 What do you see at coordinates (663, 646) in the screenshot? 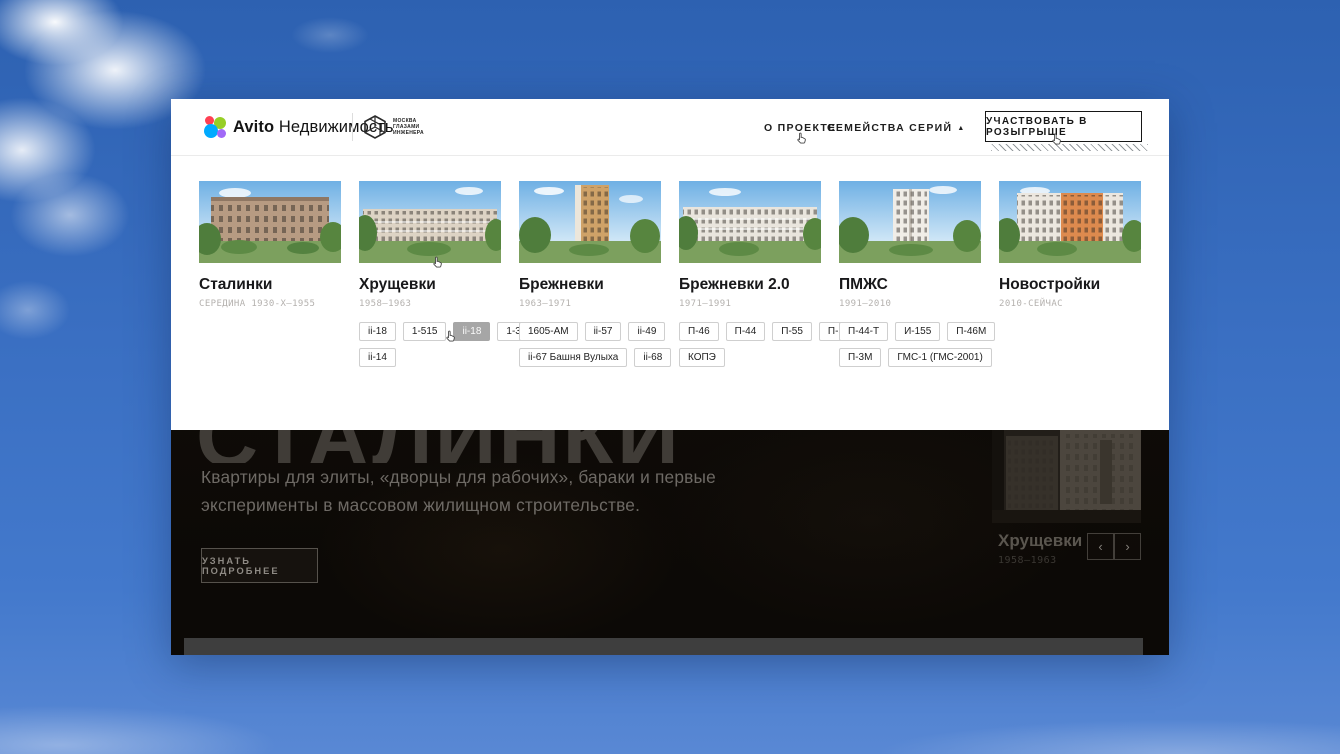
I see `bottom-section-bar` at bounding box center [663, 646].